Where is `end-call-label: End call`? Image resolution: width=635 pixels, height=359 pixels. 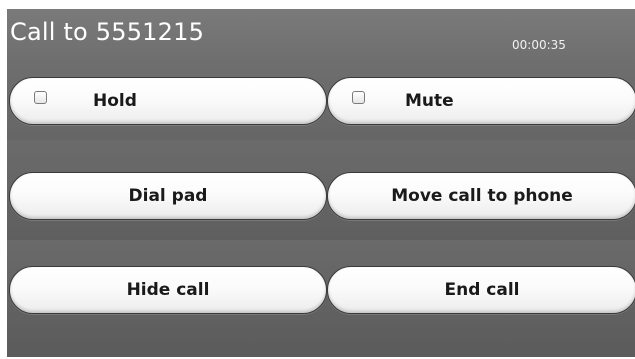
end-call-label: End call is located at coordinates (482, 290).